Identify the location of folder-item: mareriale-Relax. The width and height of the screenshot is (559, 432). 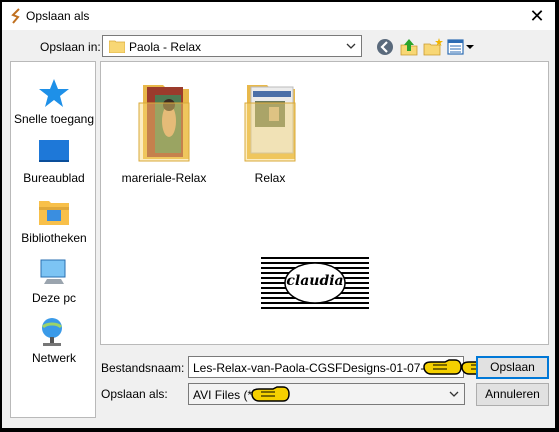
(164, 131).